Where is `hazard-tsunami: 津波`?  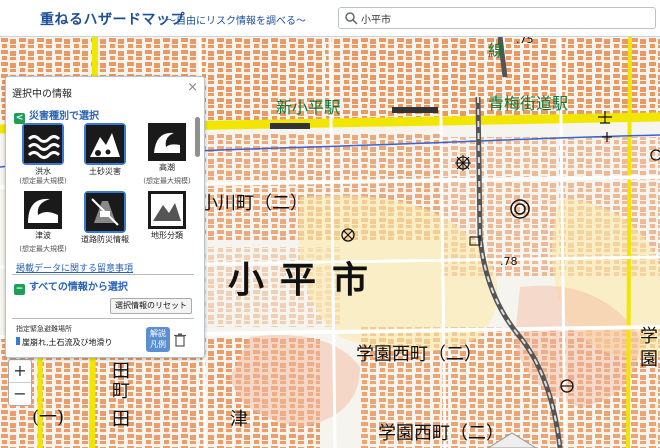 hazard-tsunami: 津波 is located at coordinates (43, 216).